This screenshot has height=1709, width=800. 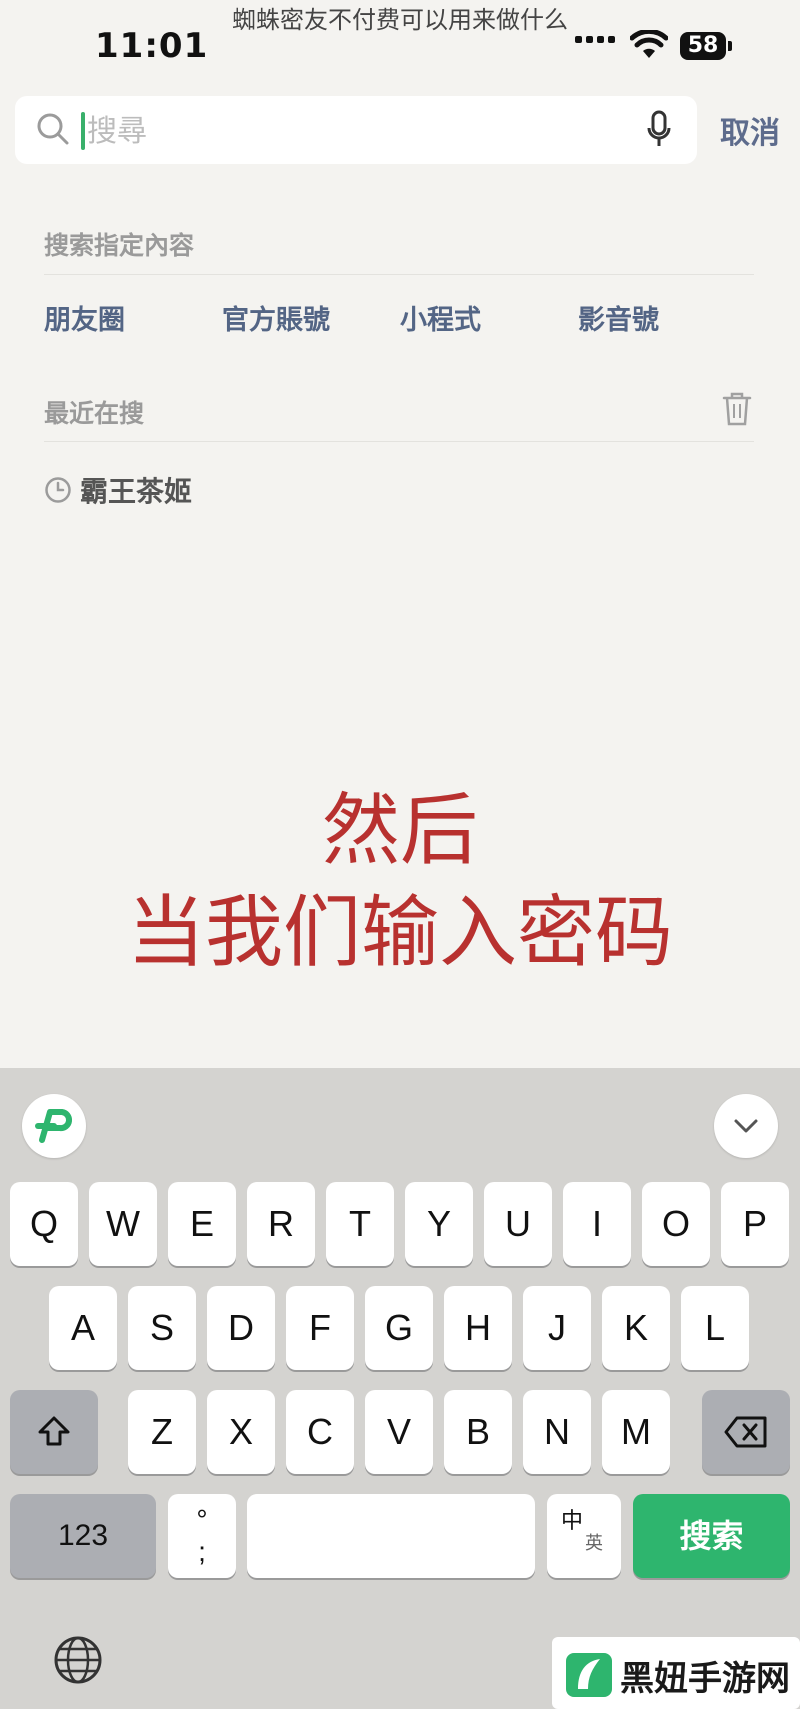 I want to click on lang-key-primary: 中, so click(x=572, y=1521).